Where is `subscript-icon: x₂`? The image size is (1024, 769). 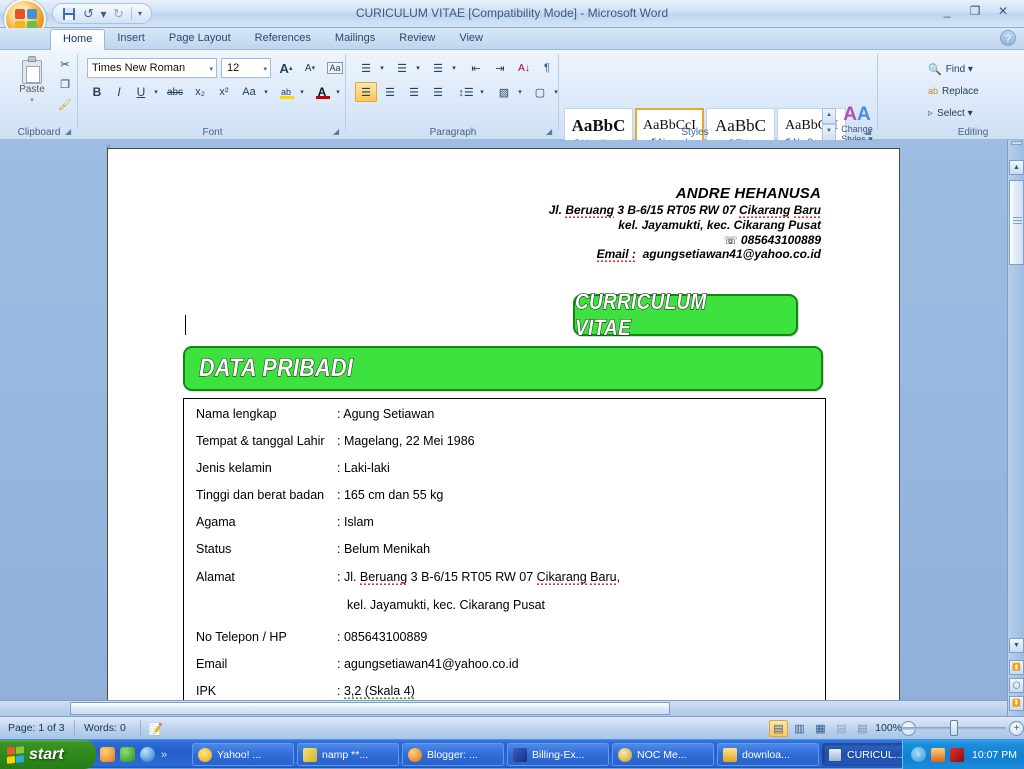
subscript-icon: x₂ is located at coordinates (200, 92).